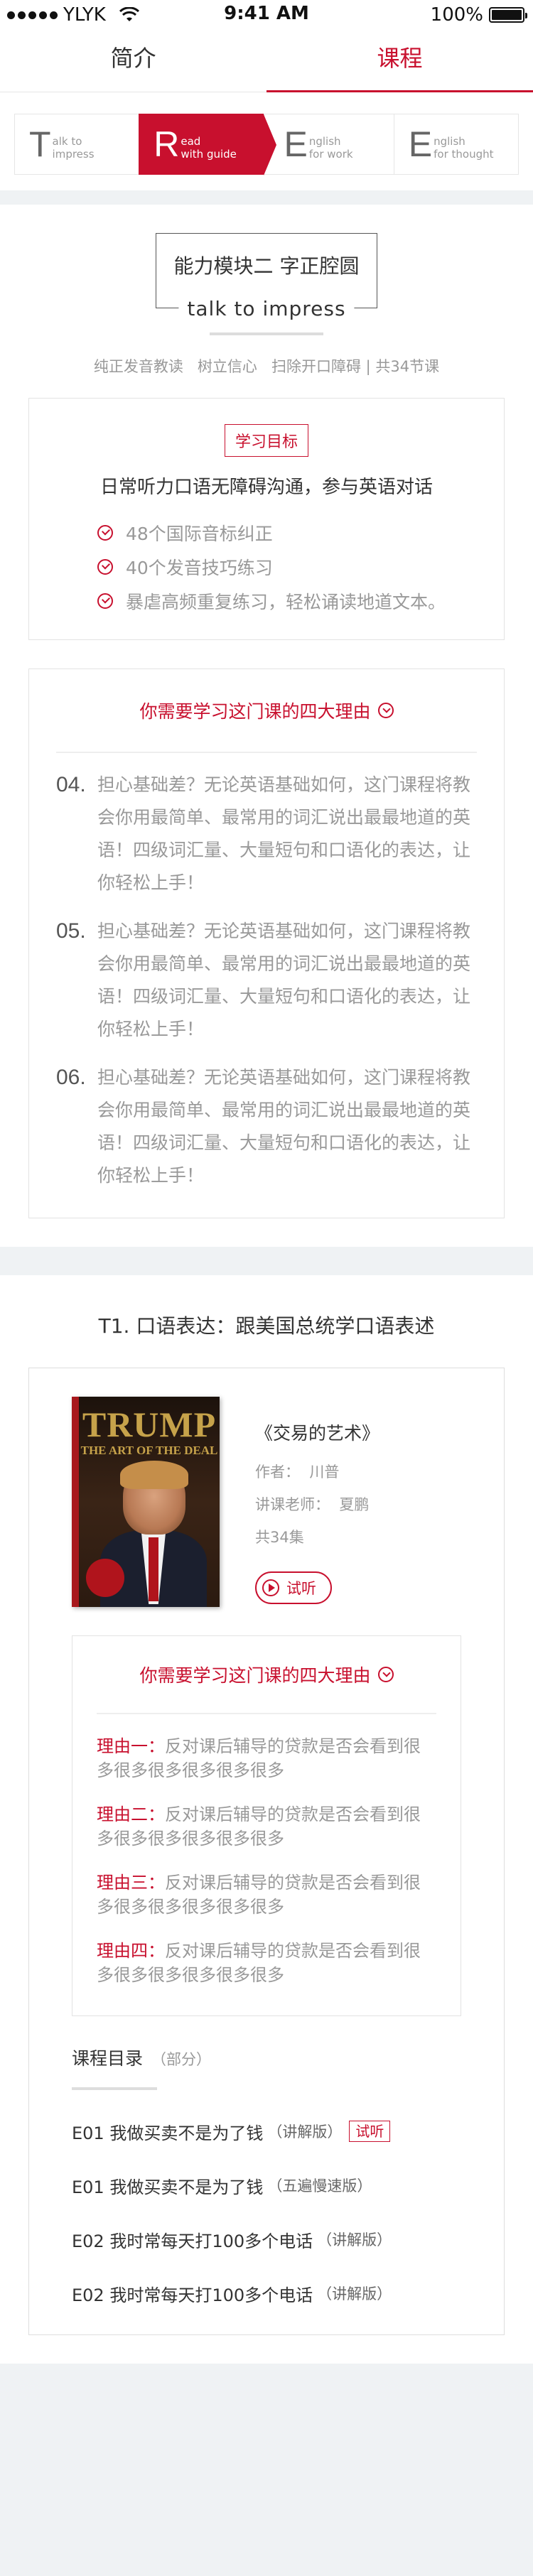 The height and width of the screenshot is (2576, 533). I want to click on battery-icon, so click(508, 15).